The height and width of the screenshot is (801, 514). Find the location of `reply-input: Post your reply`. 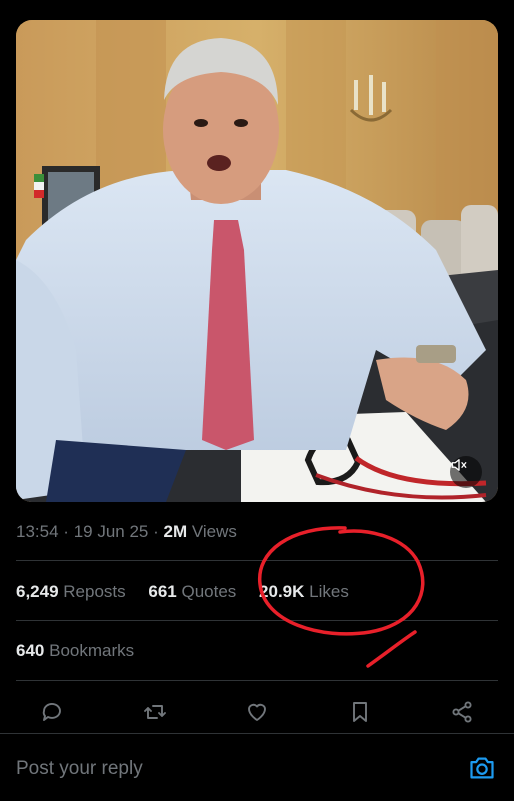

reply-input: Post your reply is located at coordinates (79, 769).